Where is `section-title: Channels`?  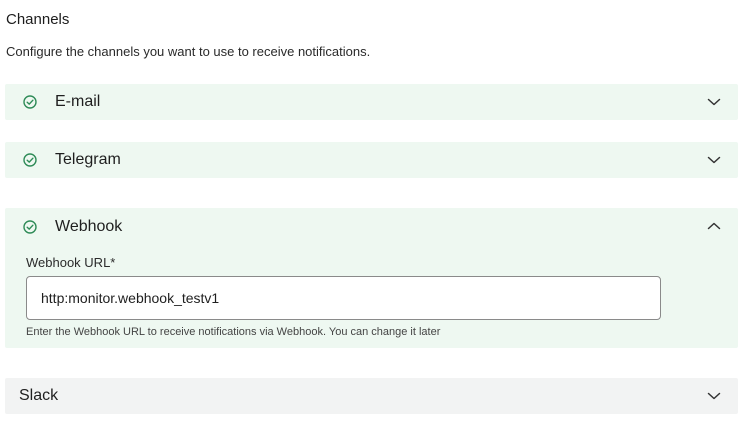 section-title: Channels is located at coordinates (38, 19).